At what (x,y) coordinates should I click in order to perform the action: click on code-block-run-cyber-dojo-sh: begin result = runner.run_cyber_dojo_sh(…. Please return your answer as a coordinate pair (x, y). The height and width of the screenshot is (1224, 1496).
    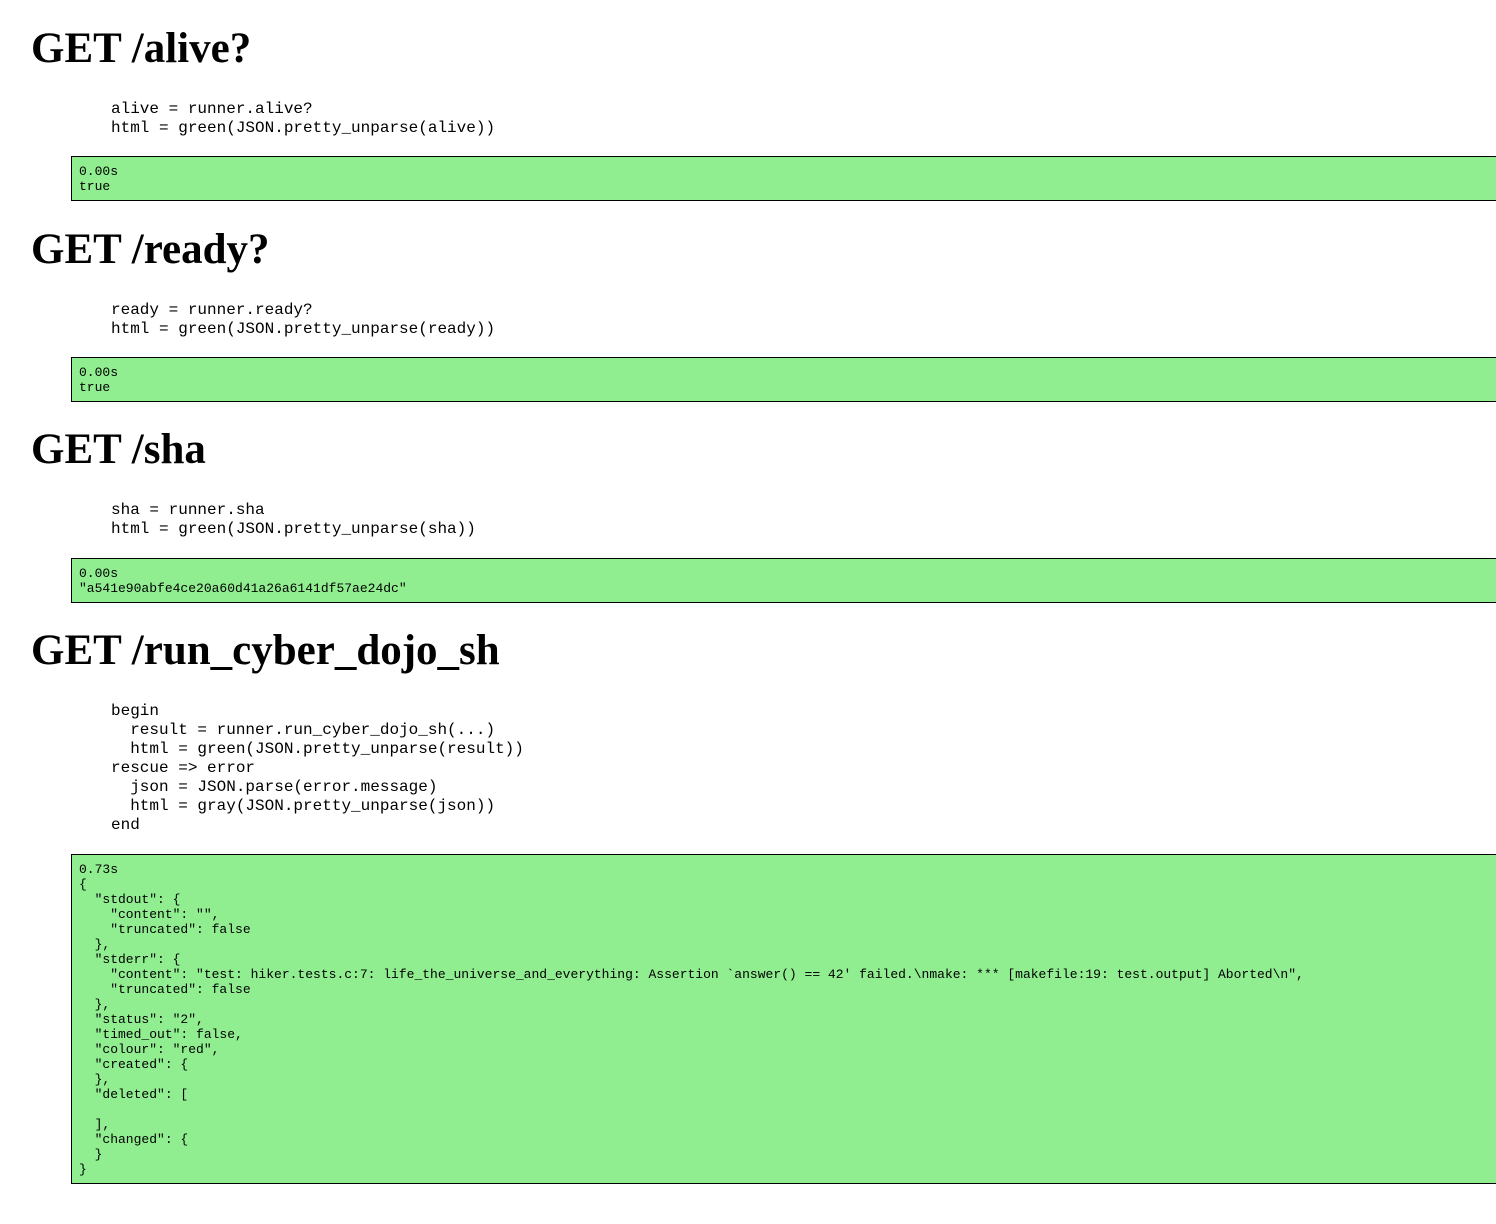
    Looking at the image, I should click on (317, 768).